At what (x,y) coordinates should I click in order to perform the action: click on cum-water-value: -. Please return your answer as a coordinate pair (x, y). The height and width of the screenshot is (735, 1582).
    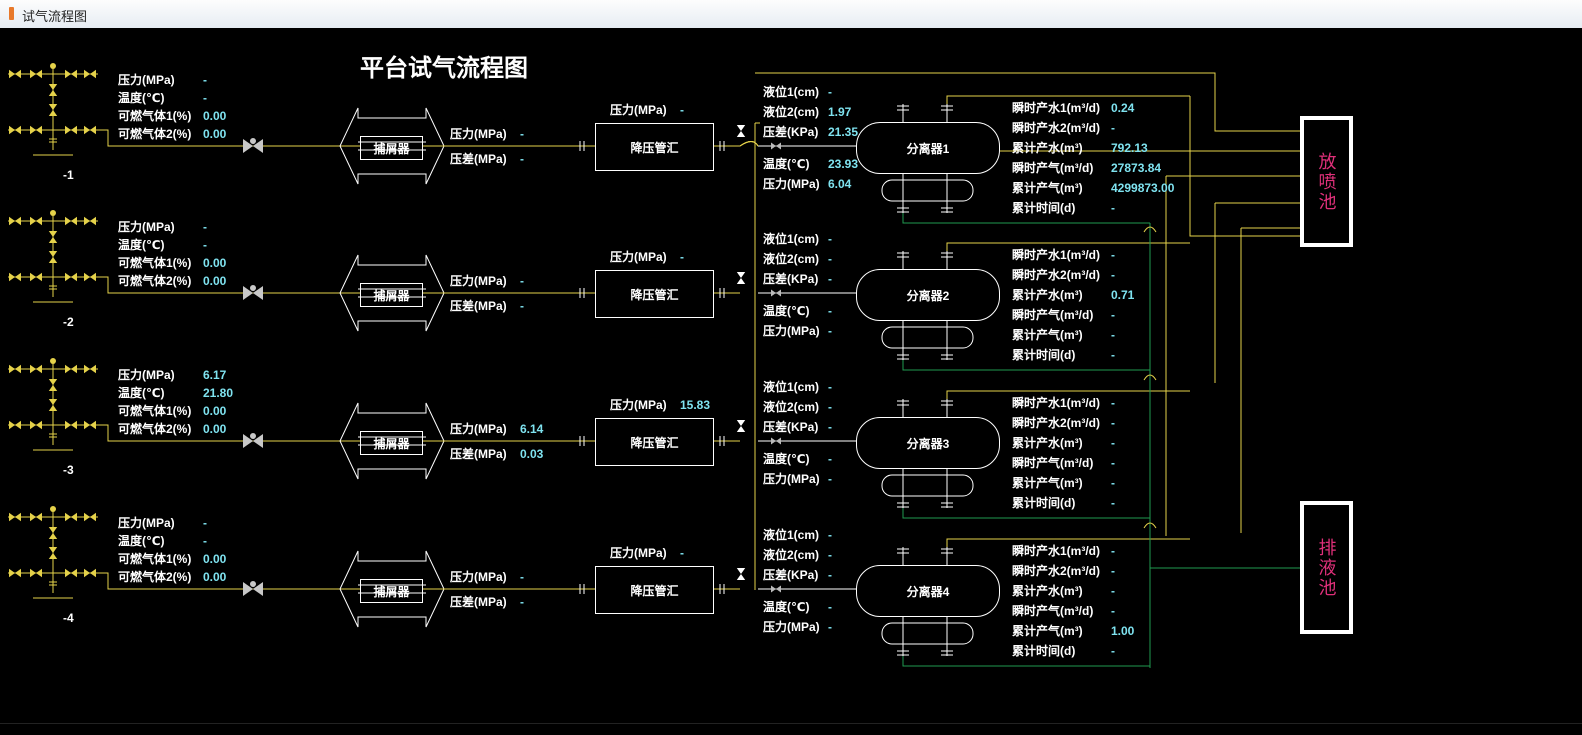
    Looking at the image, I should click on (1113, 443).